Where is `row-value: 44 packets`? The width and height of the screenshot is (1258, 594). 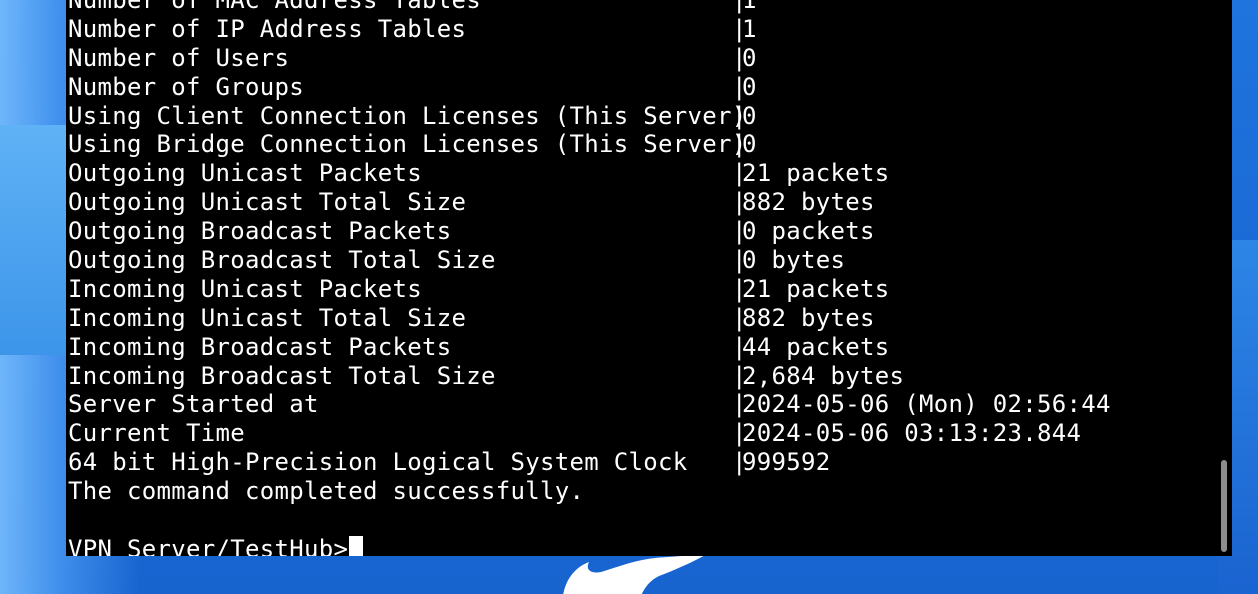 row-value: 44 packets is located at coordinates (816, 346).